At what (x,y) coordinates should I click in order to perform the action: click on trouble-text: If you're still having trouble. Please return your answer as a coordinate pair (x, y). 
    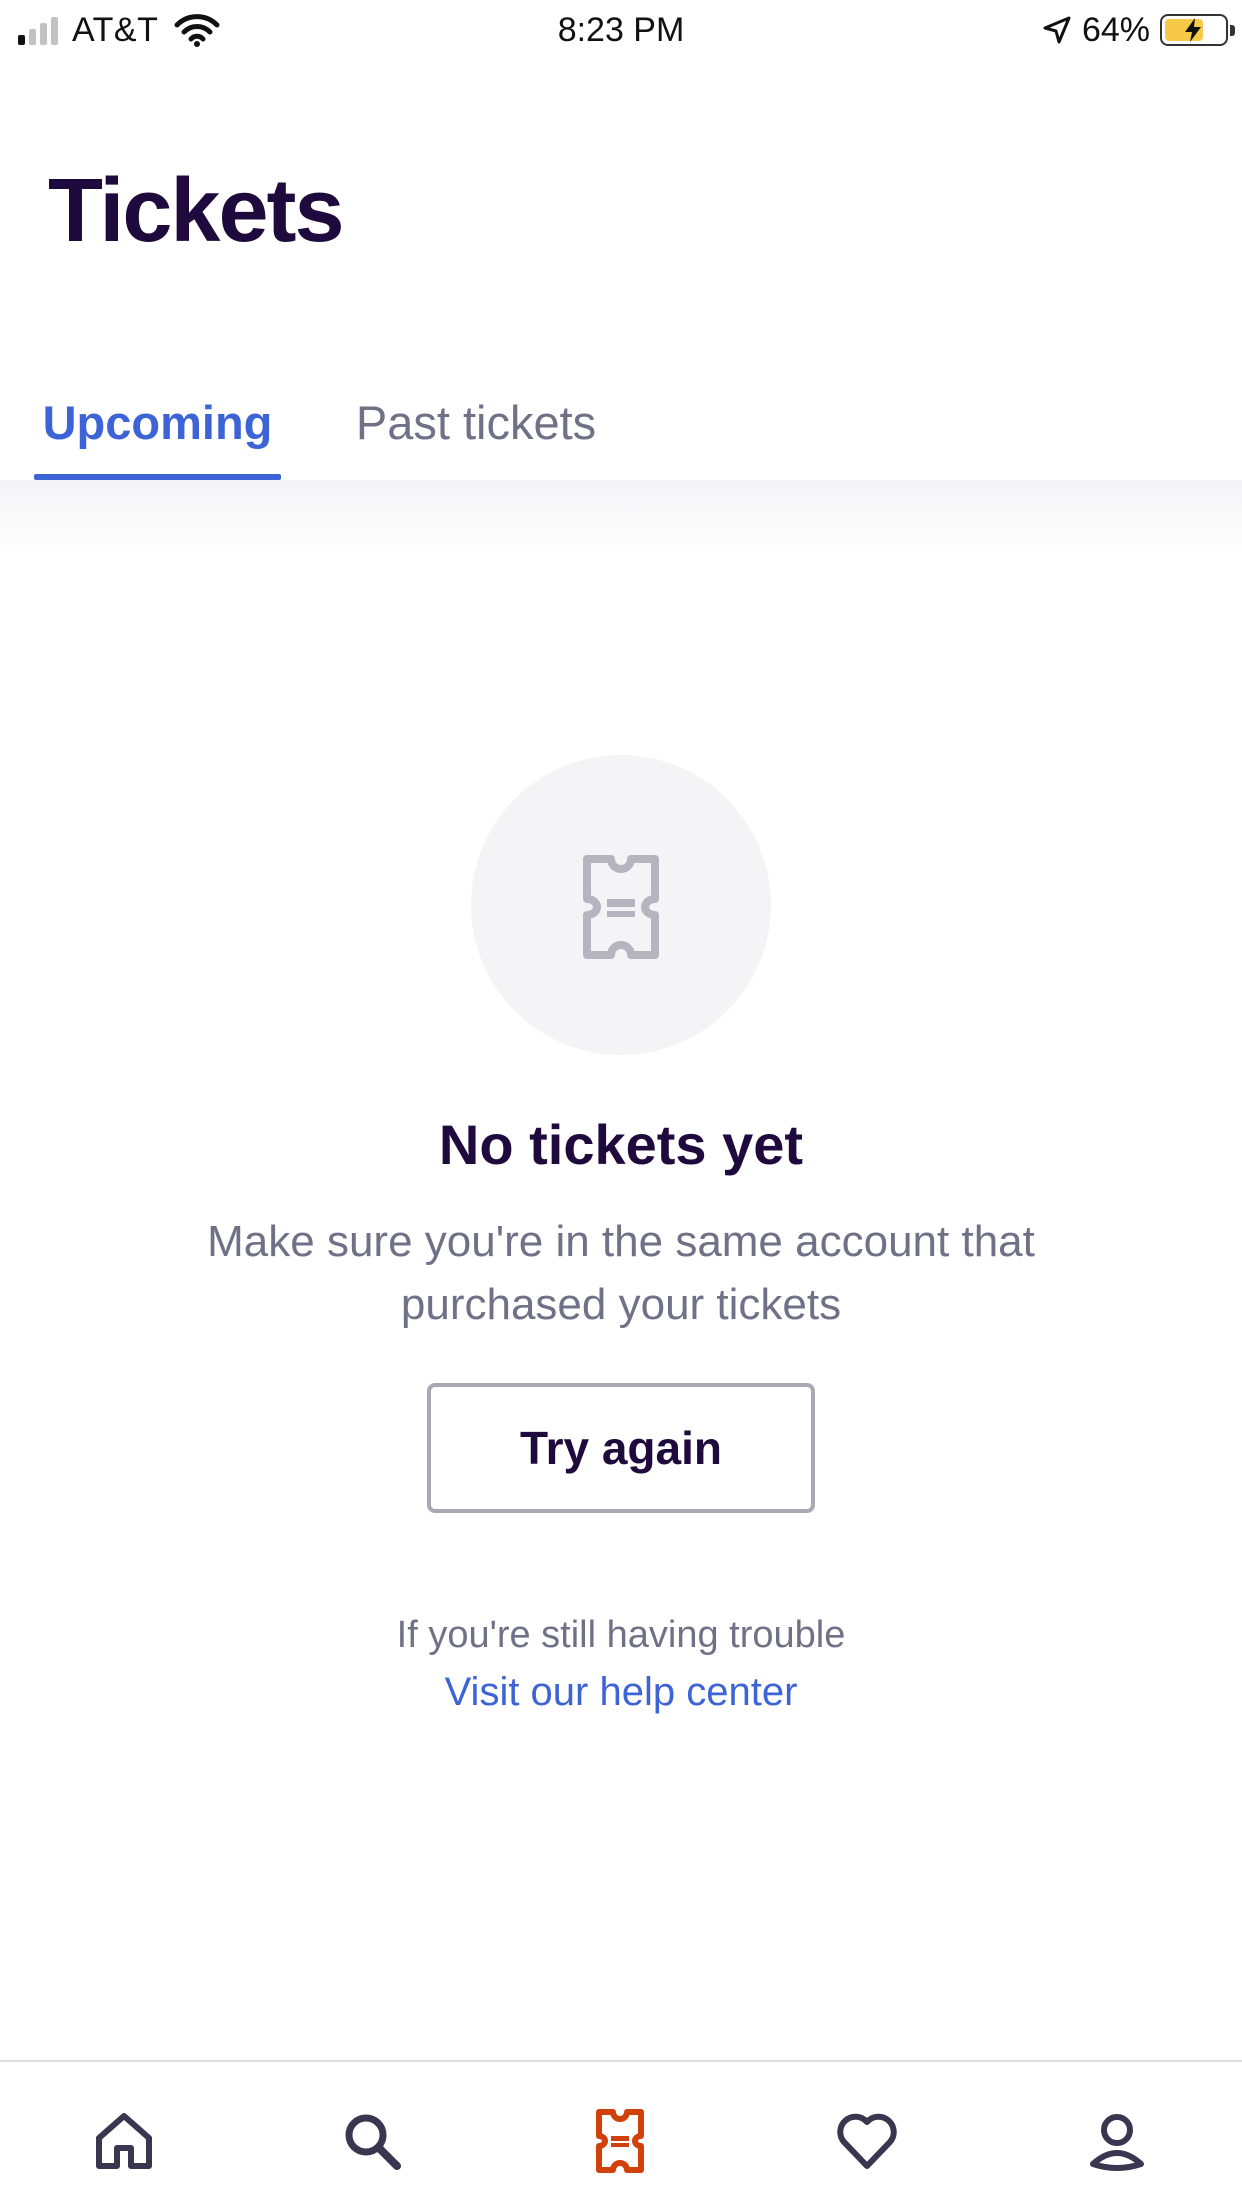
    Looking at the image, I should click on (621, 1635).